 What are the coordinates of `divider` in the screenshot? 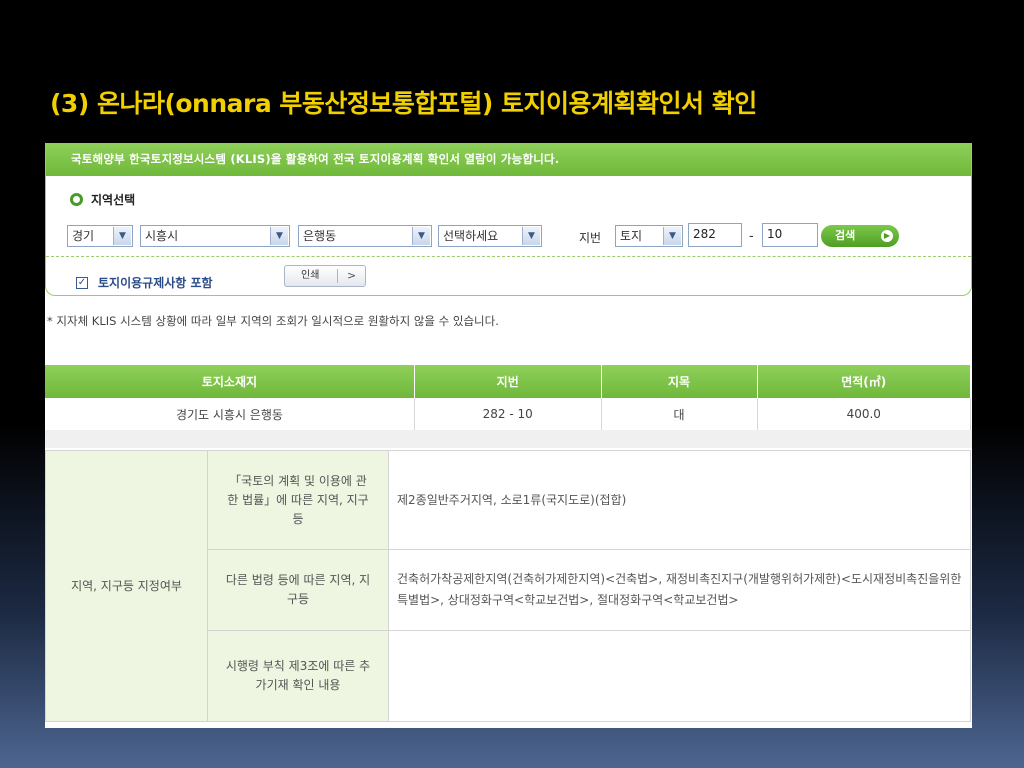 It's located at (508, 256).